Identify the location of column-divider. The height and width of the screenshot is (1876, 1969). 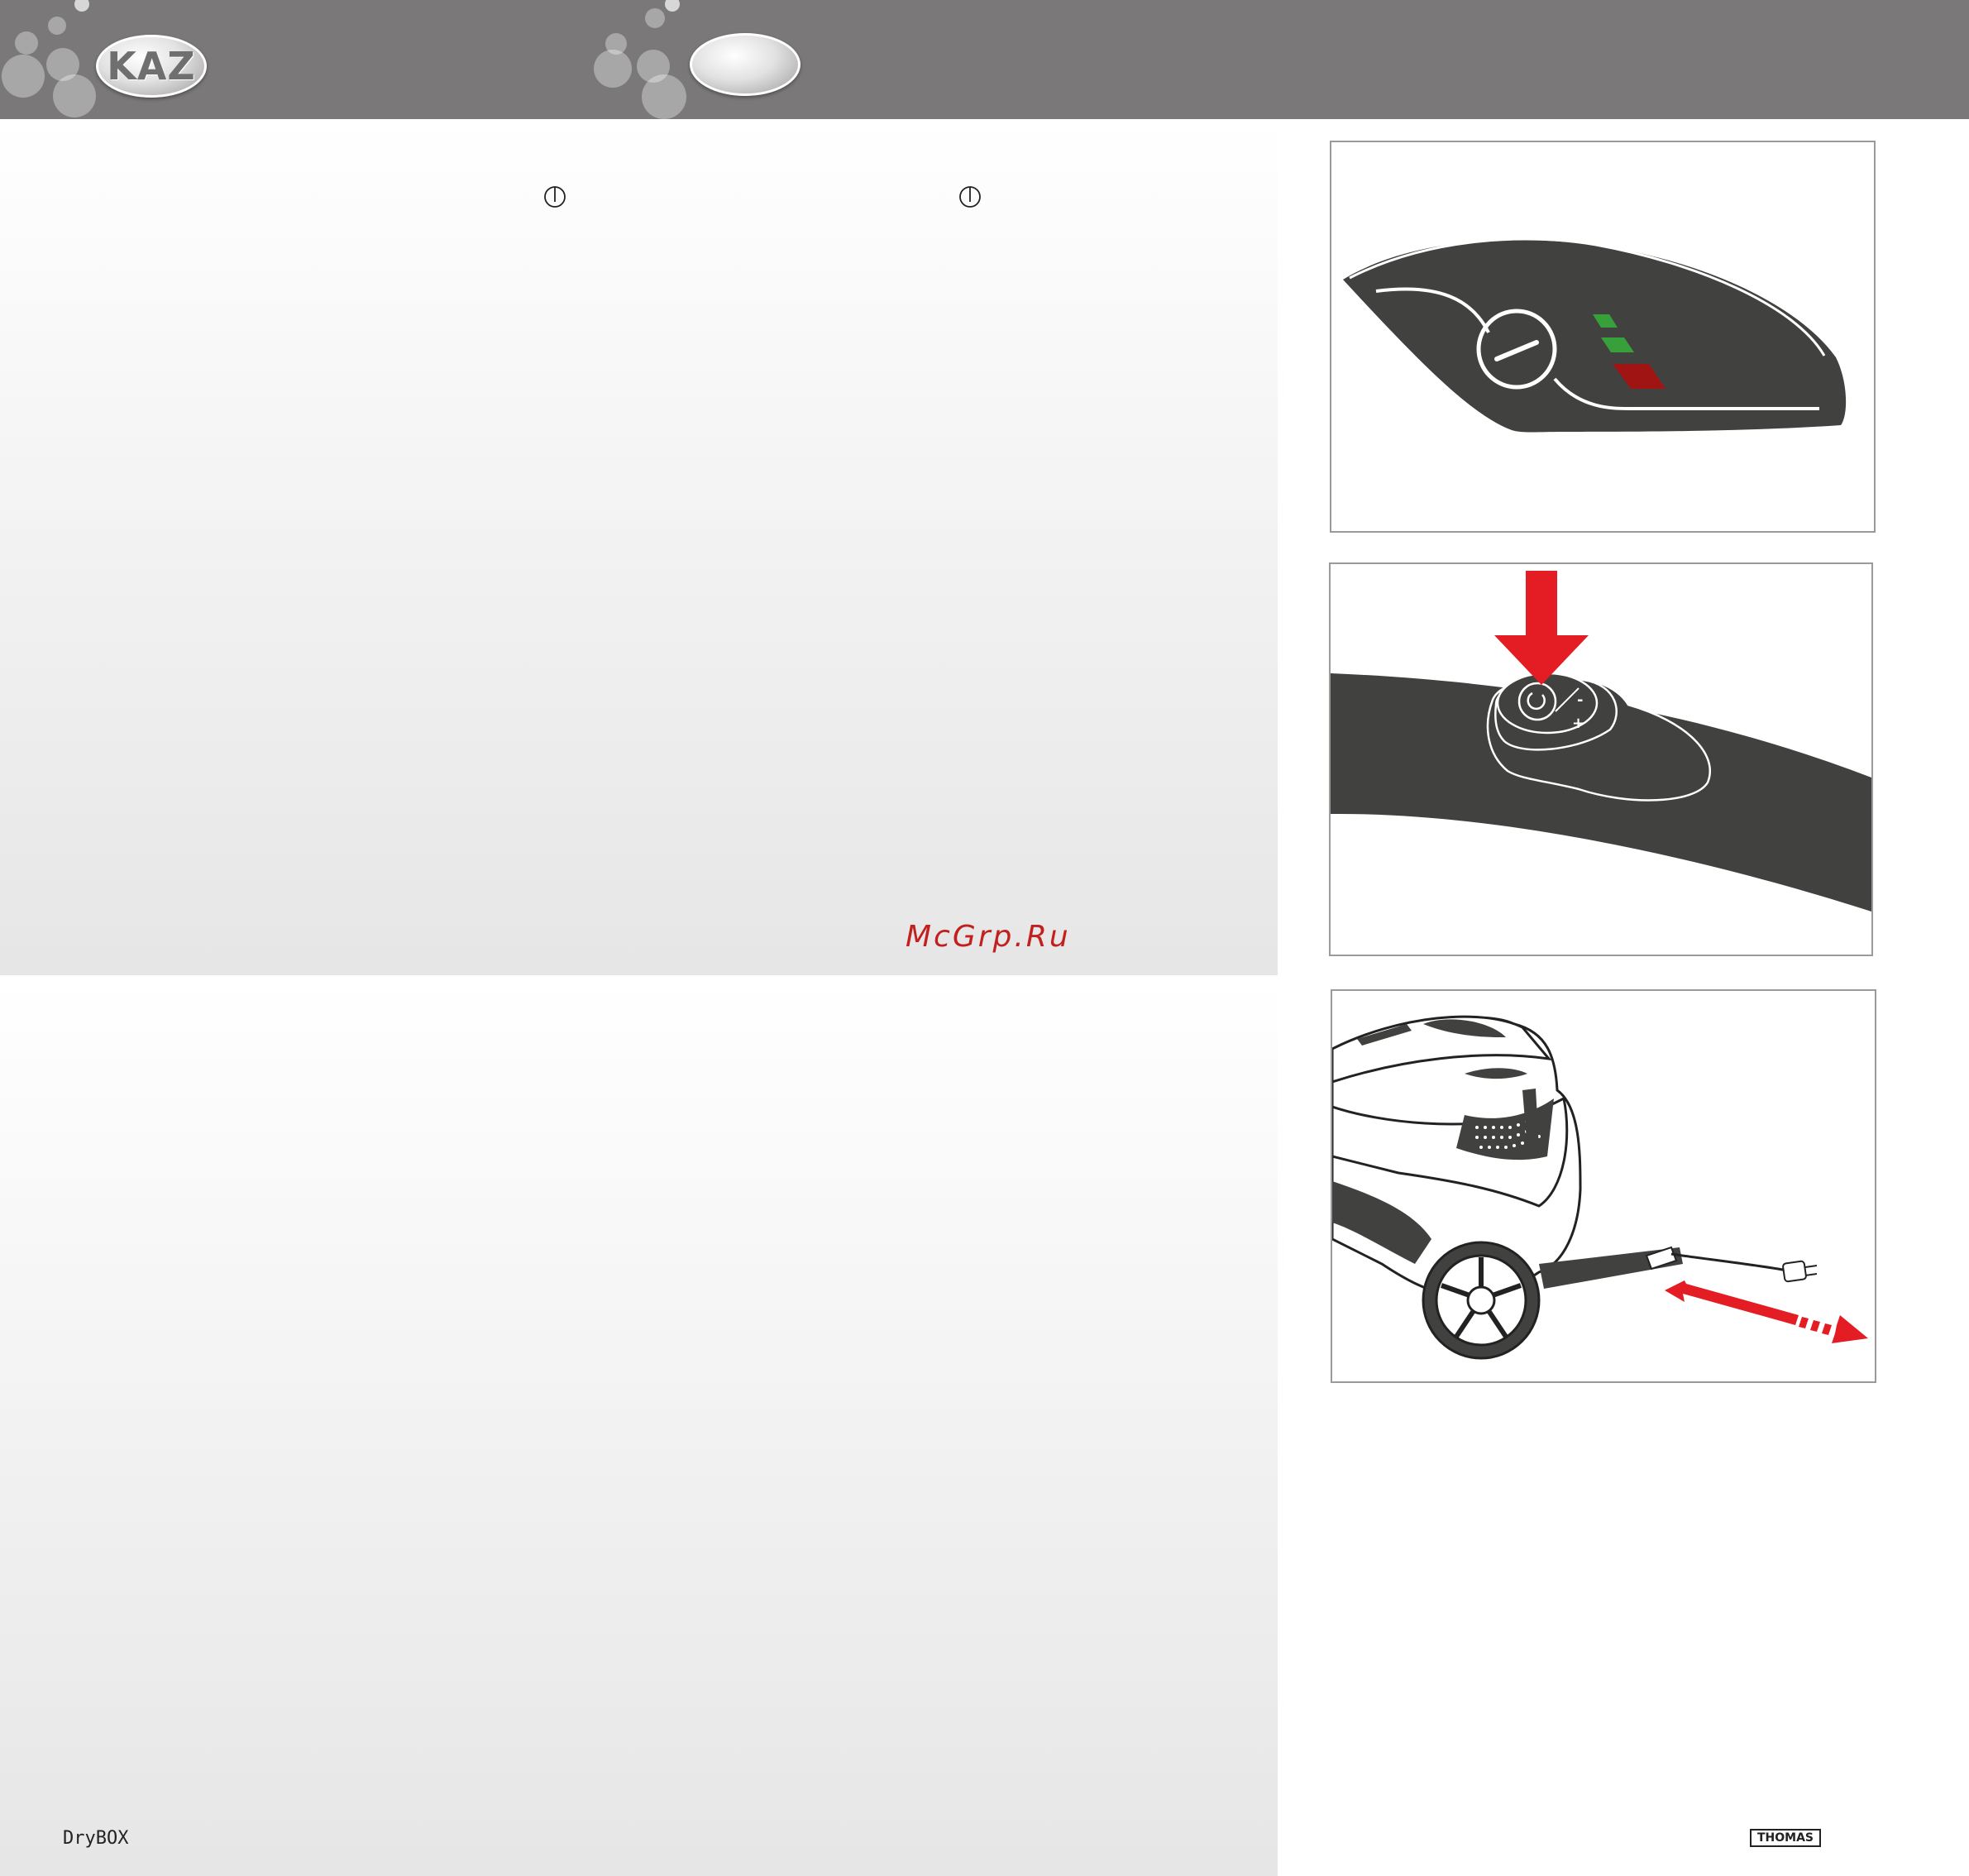
(1281, 965).